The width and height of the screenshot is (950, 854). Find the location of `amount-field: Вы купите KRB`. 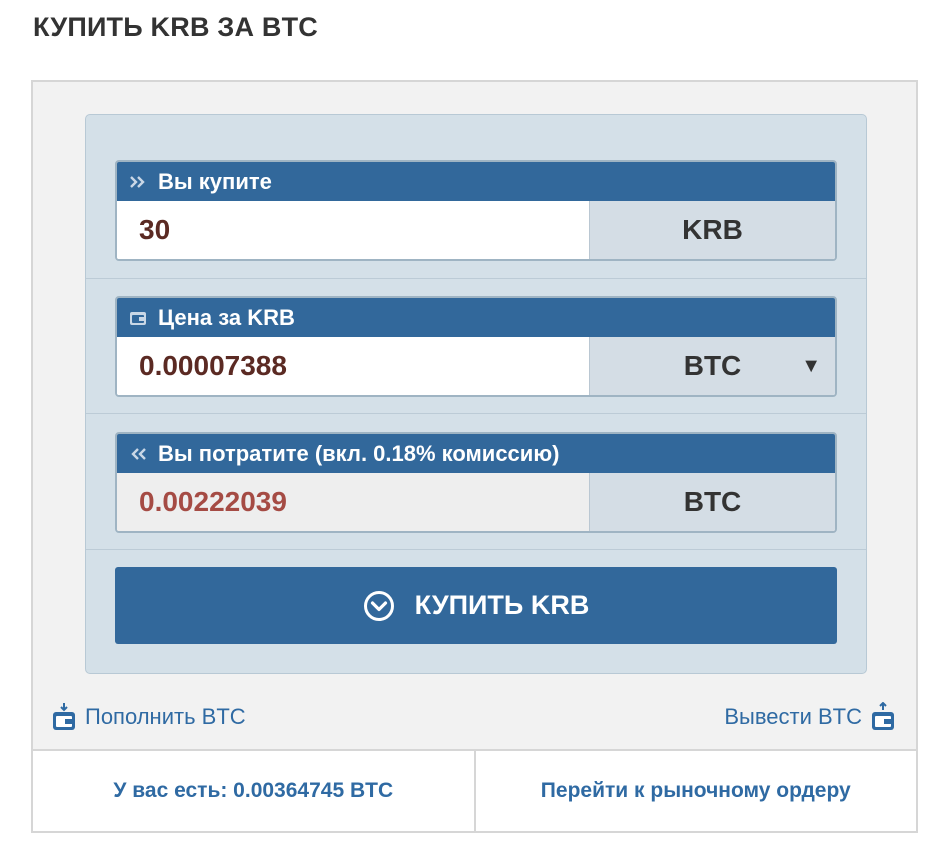

amount-field: Вы купите KRB is located at coordinates (476, 210).